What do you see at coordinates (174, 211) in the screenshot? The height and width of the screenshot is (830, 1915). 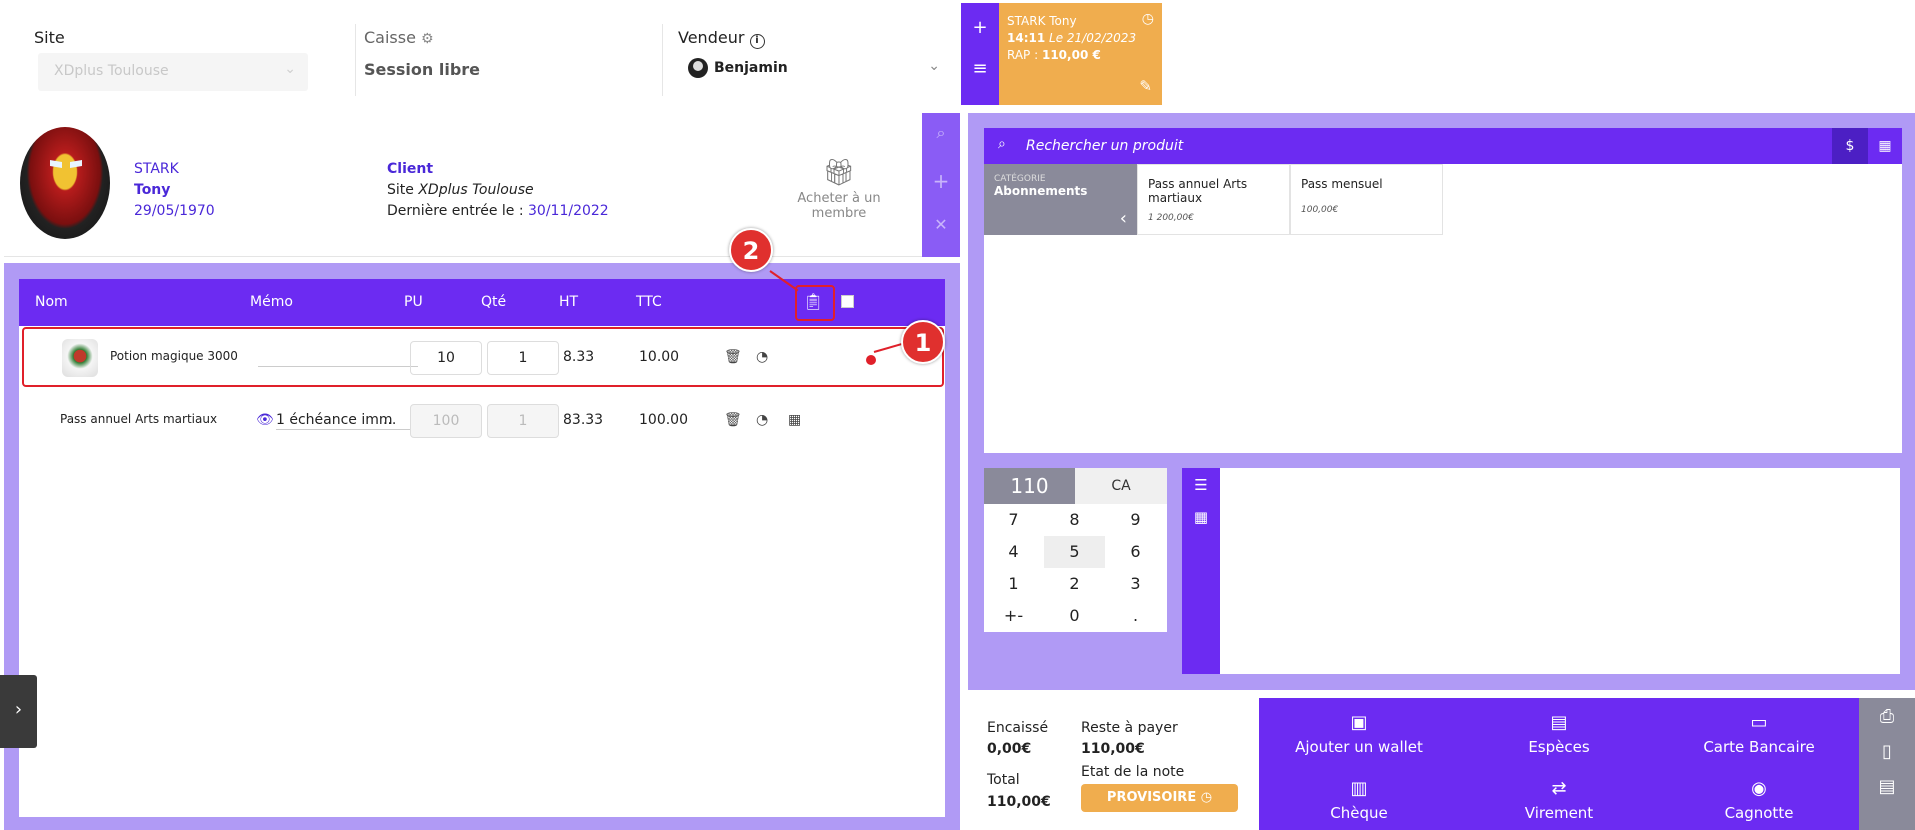 I see `client-birthdate: 29/05/1970` at bounding box center [174, 211].